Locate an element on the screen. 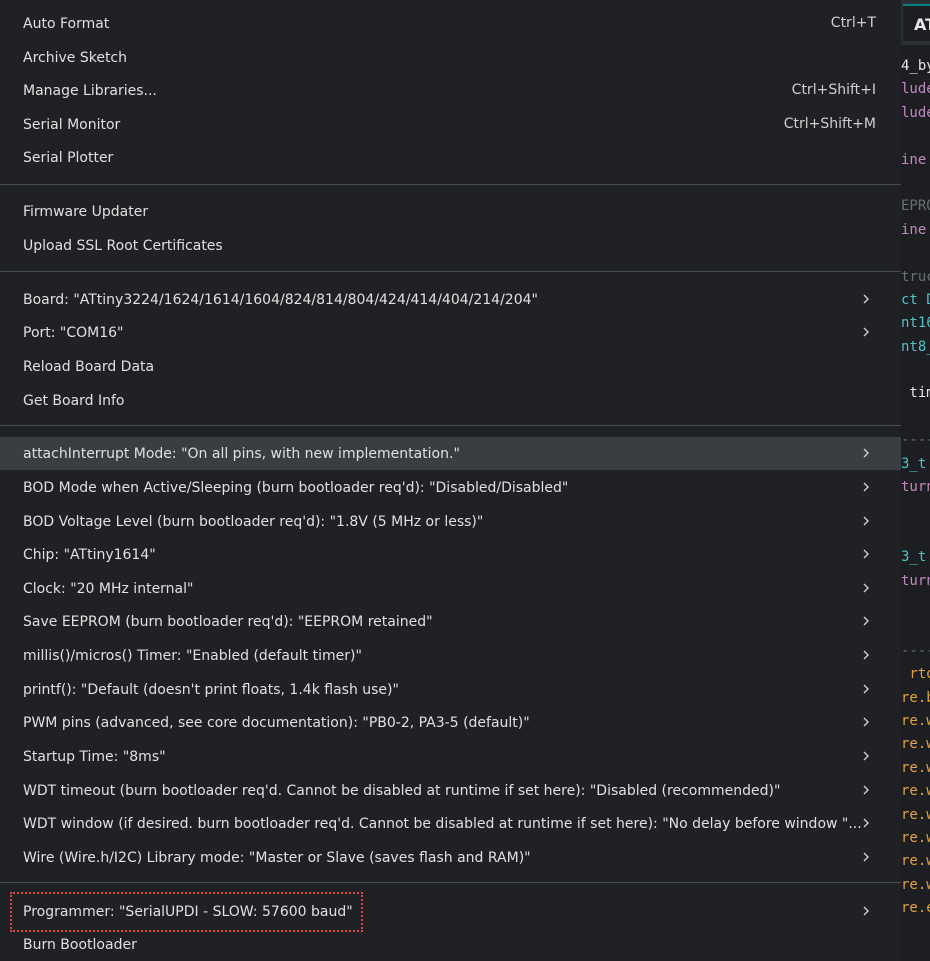 The image size is (930, 961). code-line: tim is located at coordinates (919, 393).